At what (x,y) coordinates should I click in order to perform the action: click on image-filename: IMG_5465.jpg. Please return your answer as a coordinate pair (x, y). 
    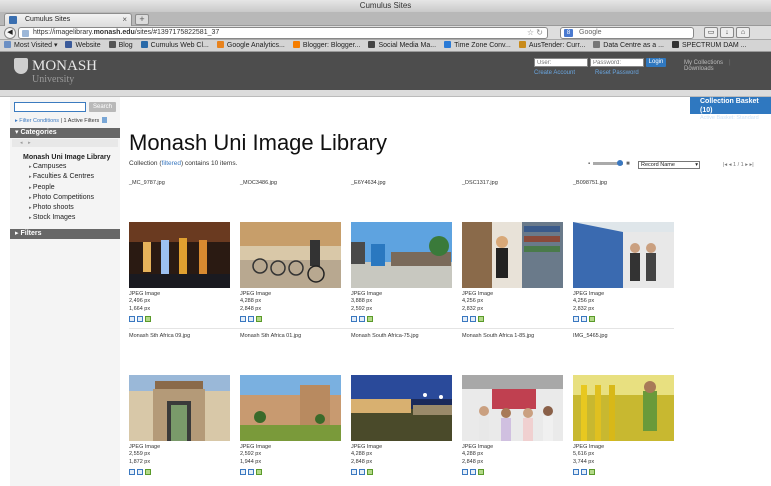
    Looking at the image, I should click on (624, 336).